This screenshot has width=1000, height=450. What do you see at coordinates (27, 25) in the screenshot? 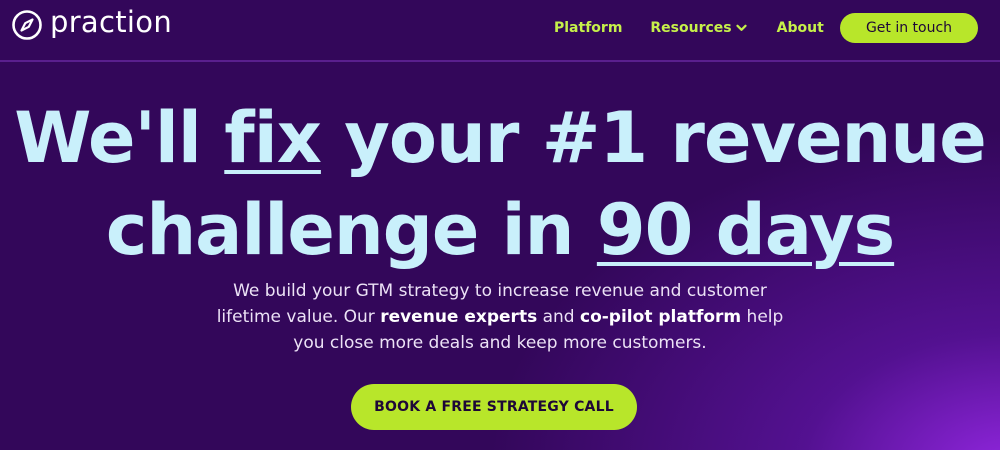
I see `compass-icon` at bounding box center [27, 25].